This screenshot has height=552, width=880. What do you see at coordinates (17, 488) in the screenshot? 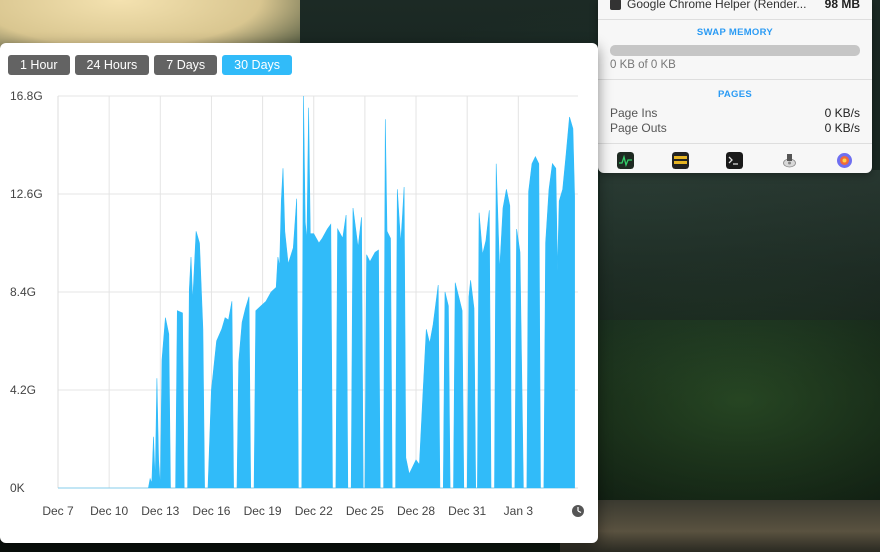
I see `y-tick-label: 0K` at bounding box center [17, 488].